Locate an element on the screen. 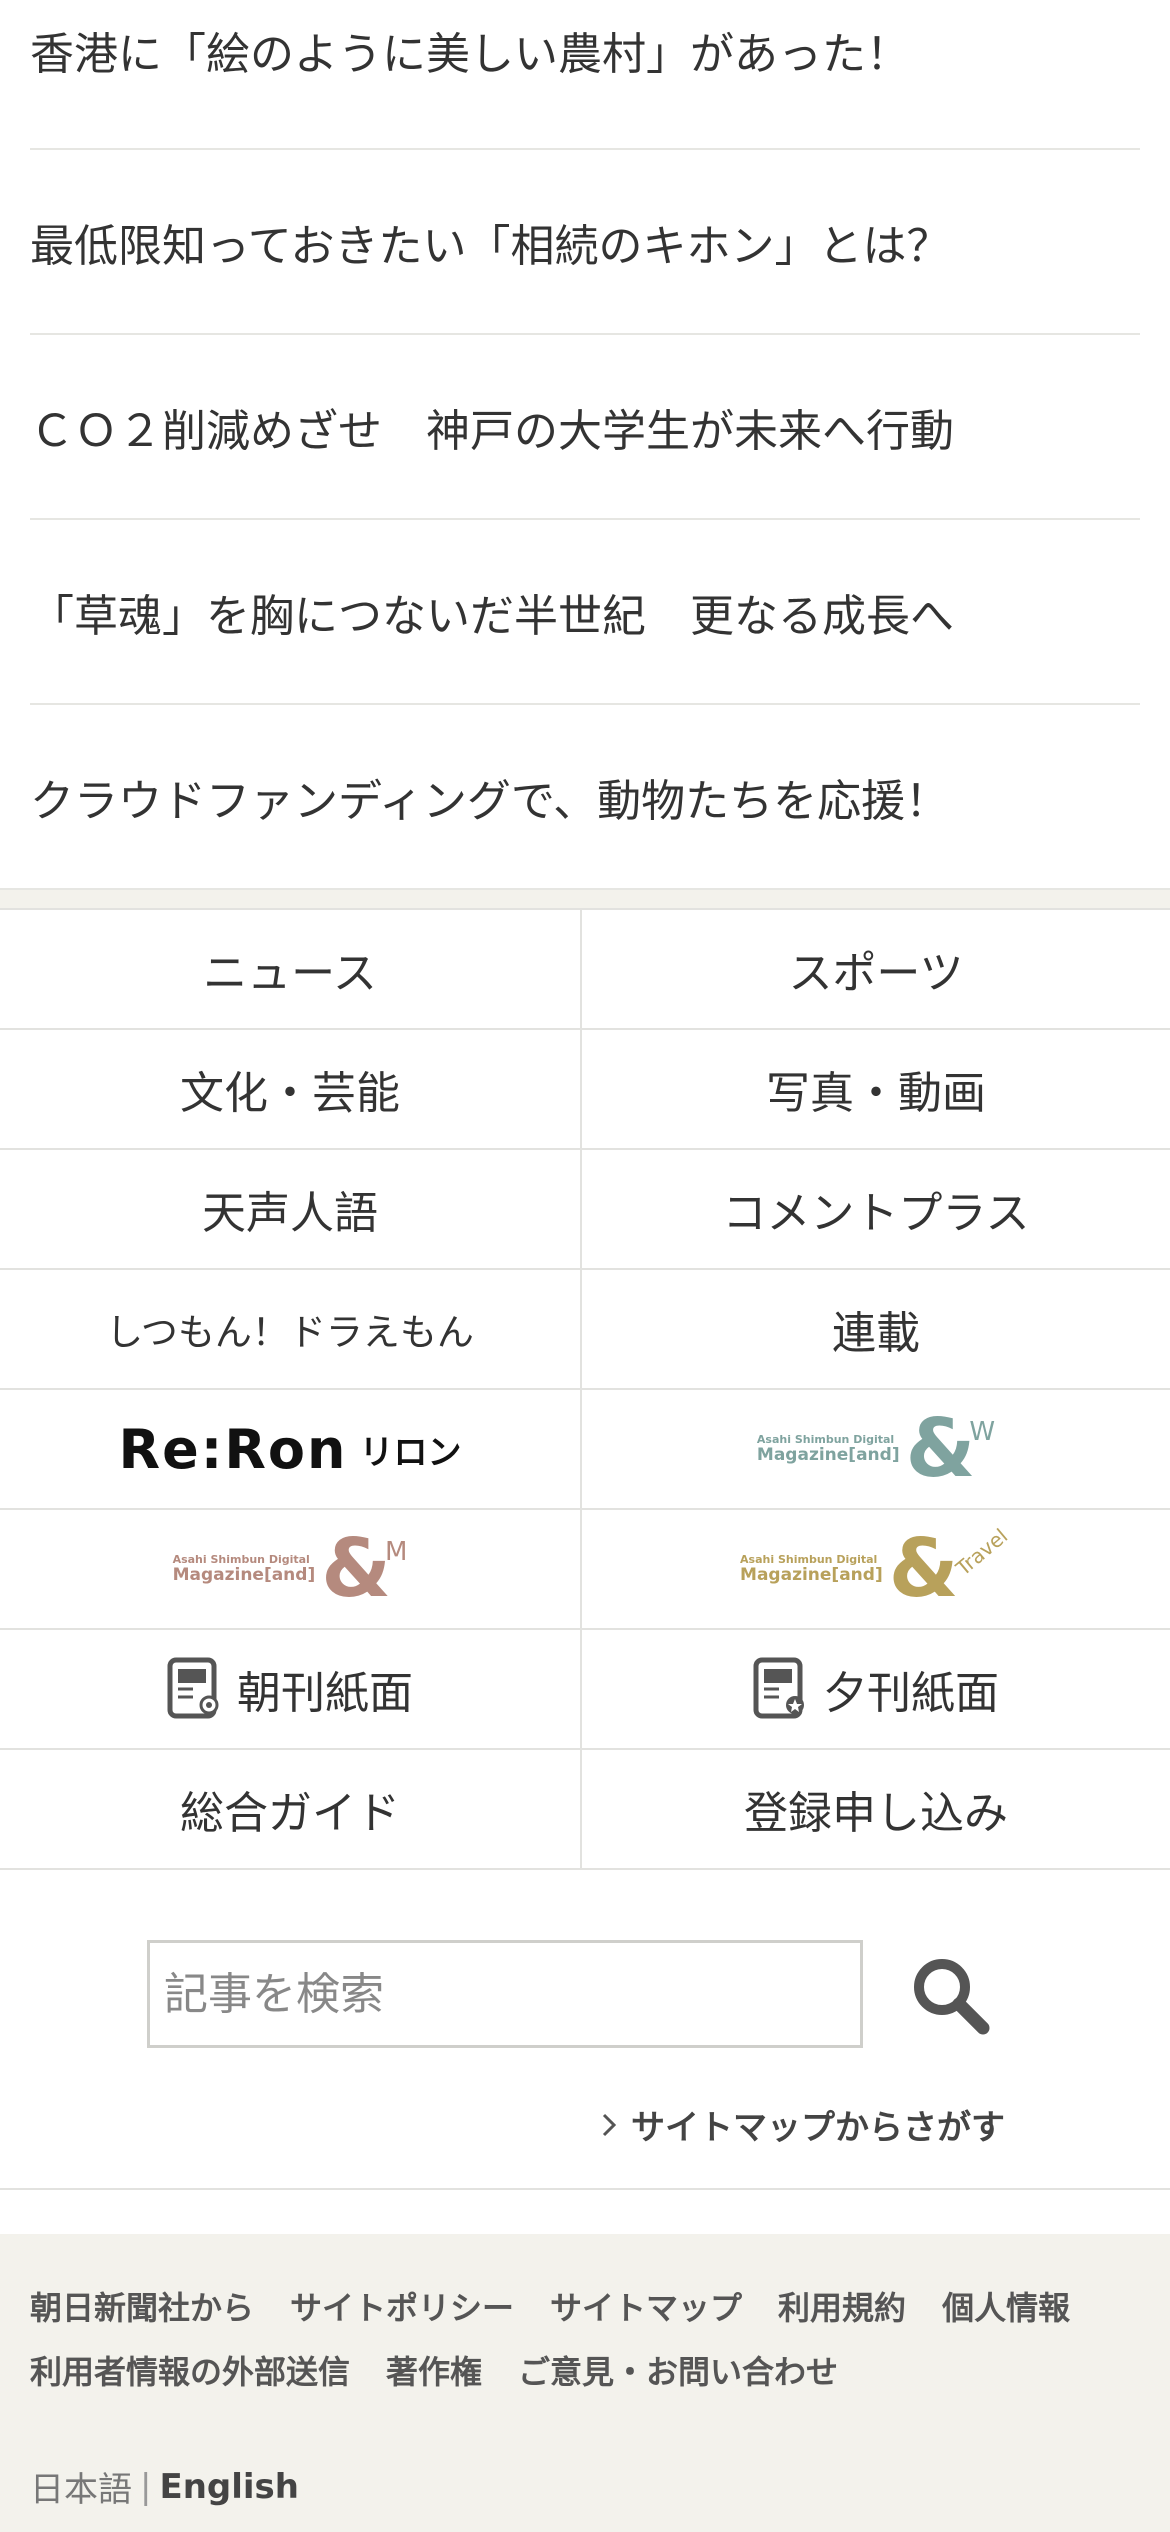 Image resolution: width=1170 pixels, height=2532 pixels. reron-logo-text: Re:Ron is located at coordinates (233, 1449).